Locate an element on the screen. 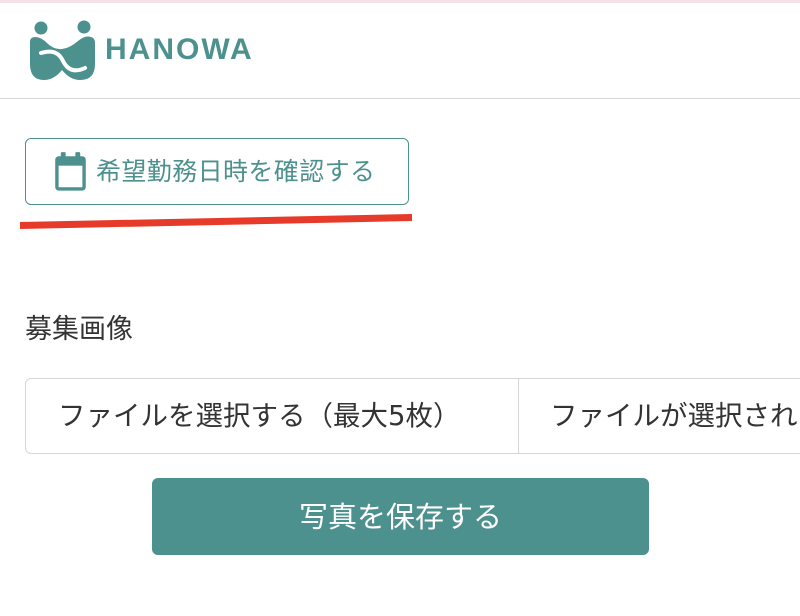 The height and width of the screenshot is (616, 800). file-selection-status-text: ファイルが選択され is located at coordinates (674, 416).